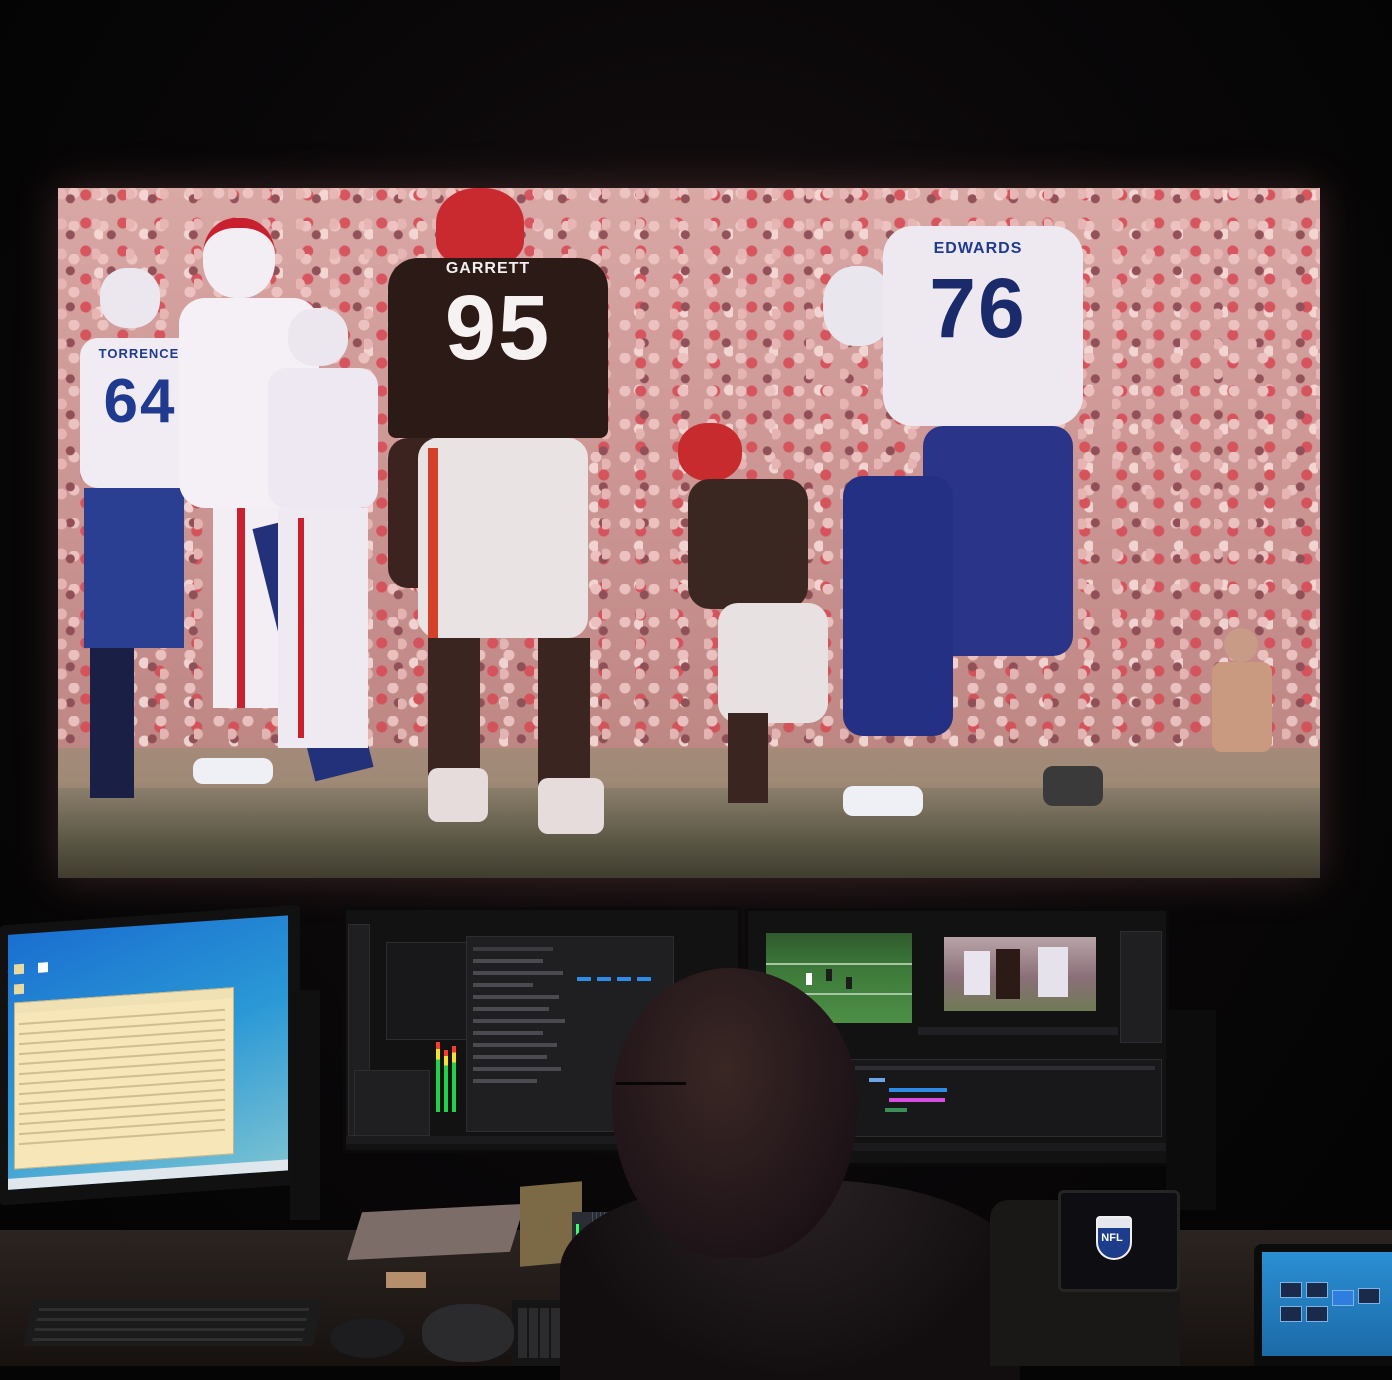  Describe the element at coordinates (173, 1323) in the screenshot. I see `keyboard` at that location.